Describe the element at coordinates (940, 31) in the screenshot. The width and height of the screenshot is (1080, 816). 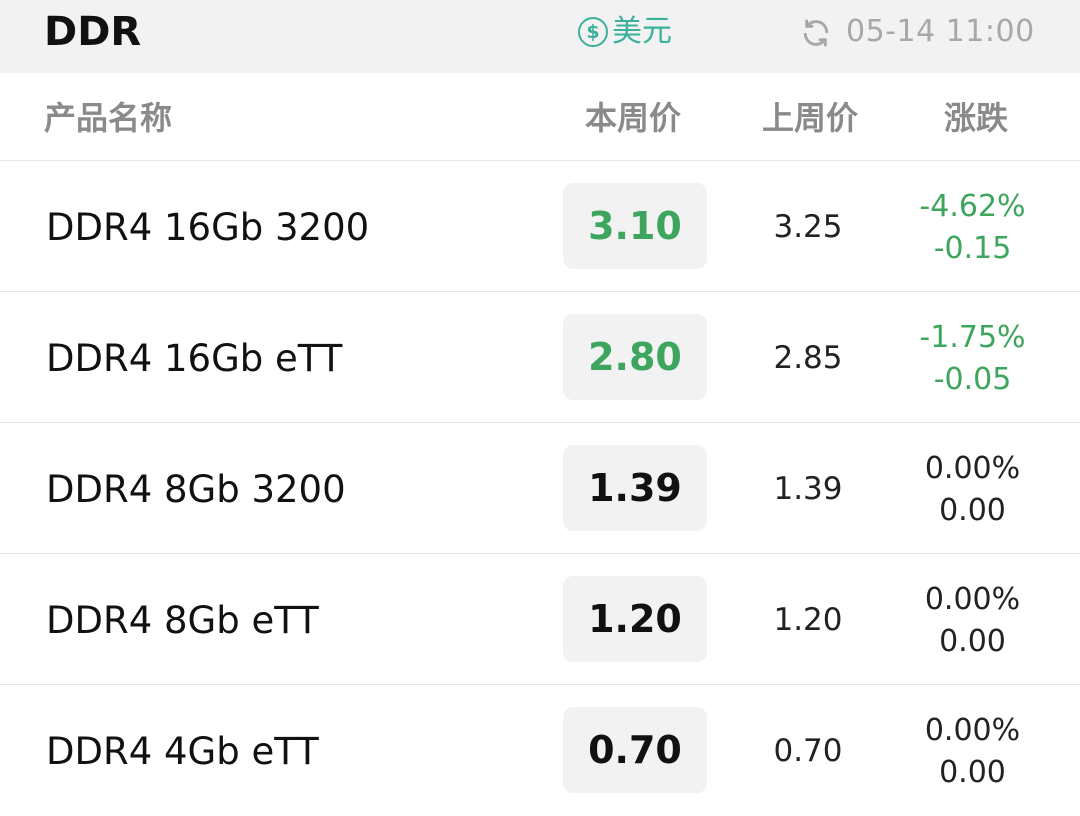
I see `update-timestamp: 05-14 11:00` at that location.